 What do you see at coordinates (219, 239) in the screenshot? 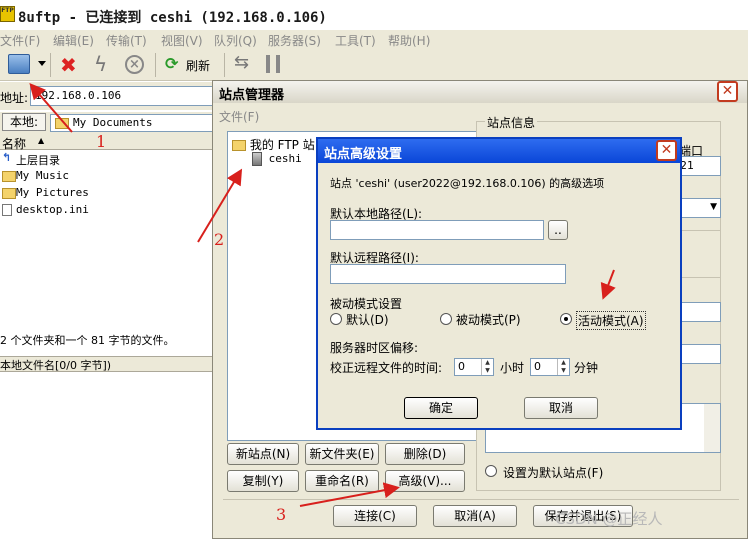
I see `annotation-number-2: 2` at bounding box center [219, 239].